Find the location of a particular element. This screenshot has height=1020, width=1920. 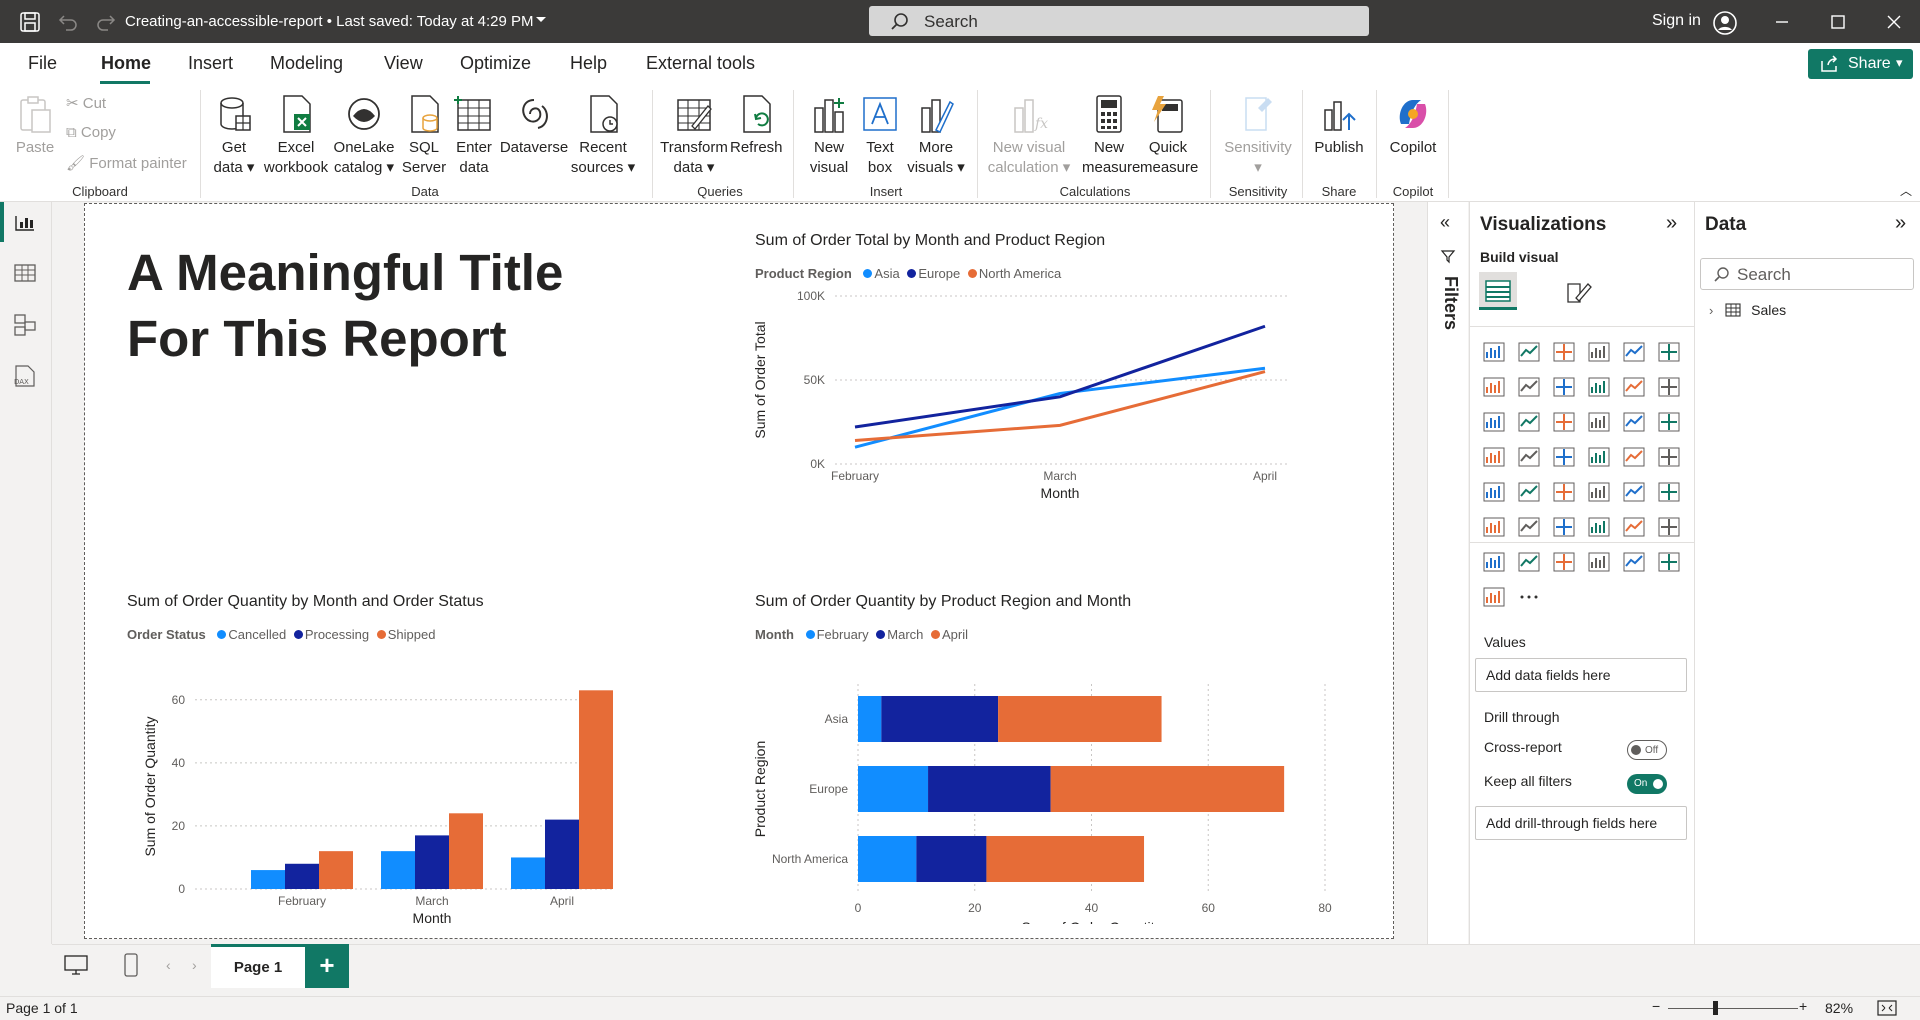

waterfall-icon is located at coordinates (1529, 422).